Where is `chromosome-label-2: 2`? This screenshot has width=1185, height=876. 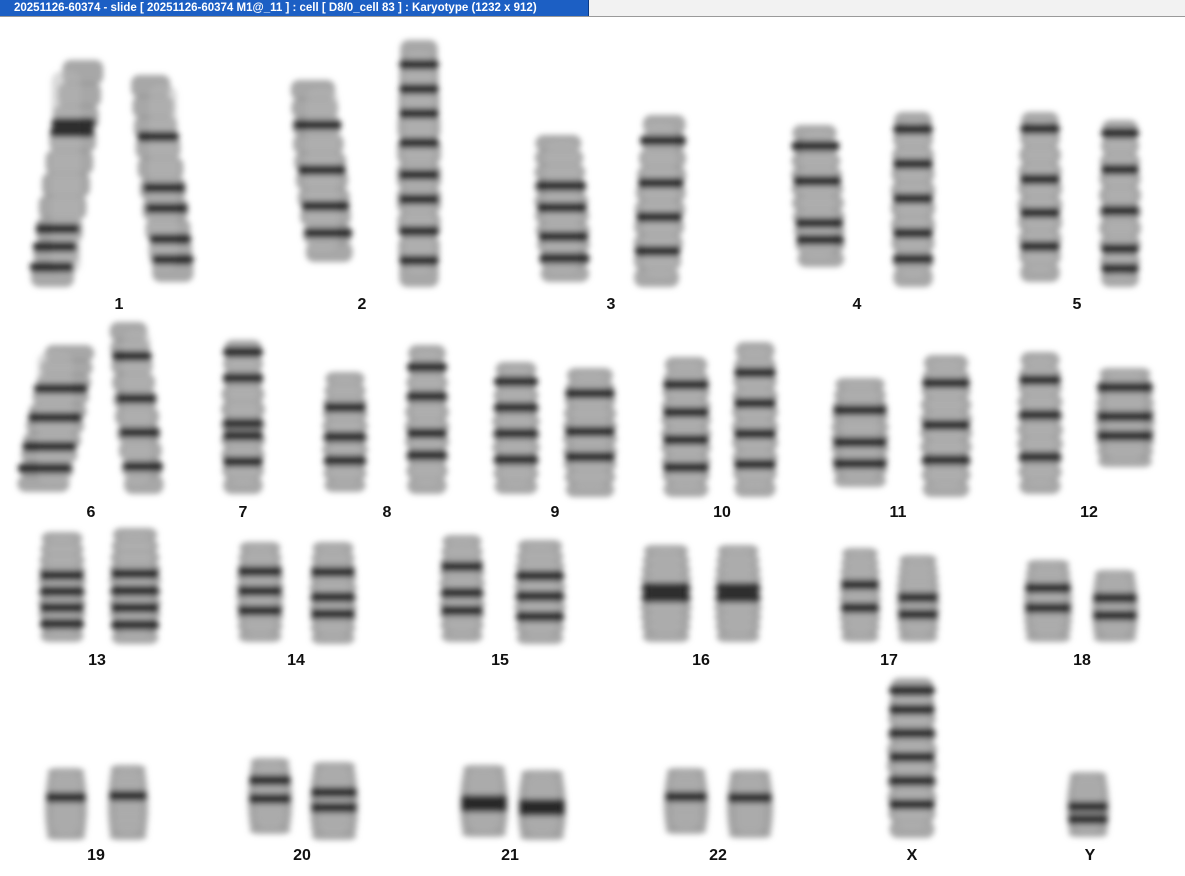
chromosome-label-2: 2 is located at coordinates (362, 304).